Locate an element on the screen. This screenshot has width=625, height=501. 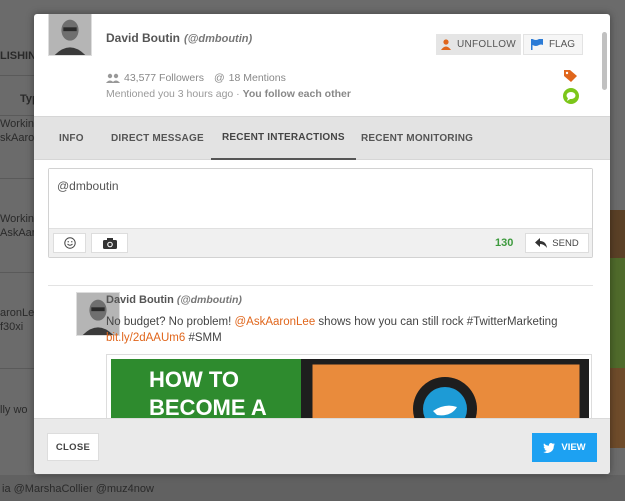
bg-fragment: Typ is located at coordinates (27, 99).